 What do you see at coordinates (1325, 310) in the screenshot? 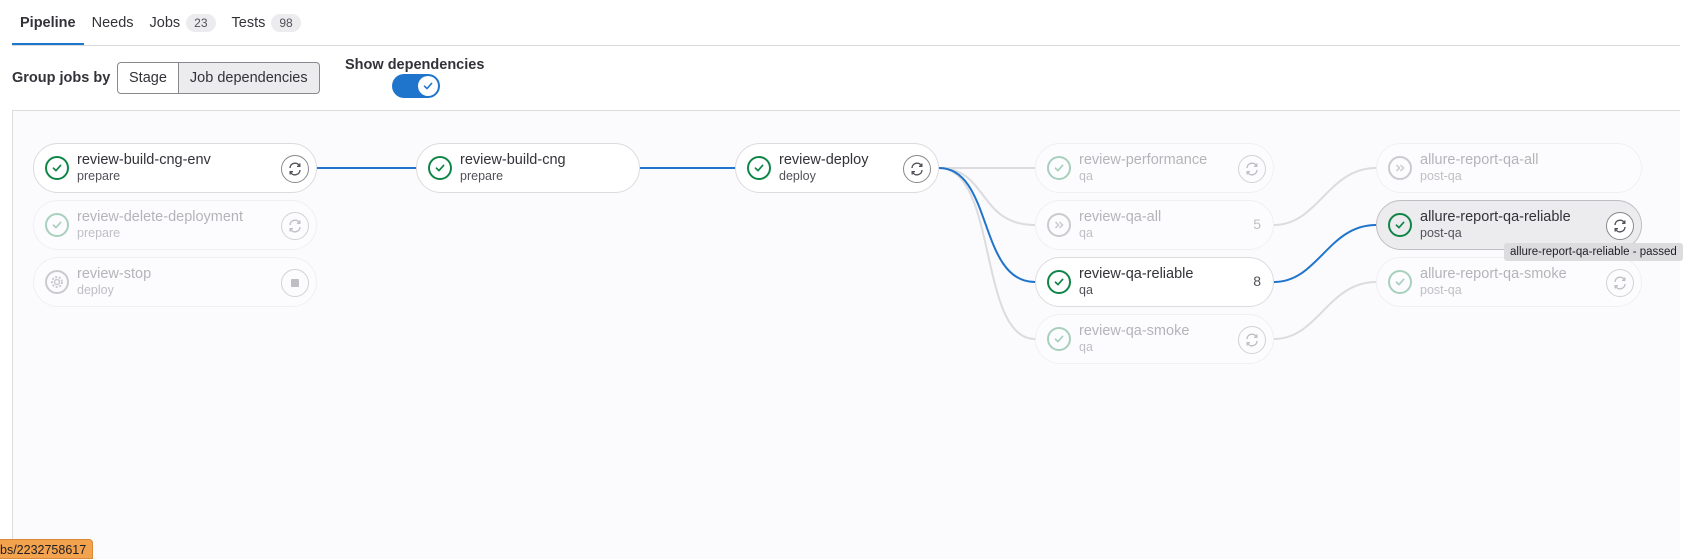
I see `link-qa-smoke-to-allure-smoke` at bounding box center [1325, 310].